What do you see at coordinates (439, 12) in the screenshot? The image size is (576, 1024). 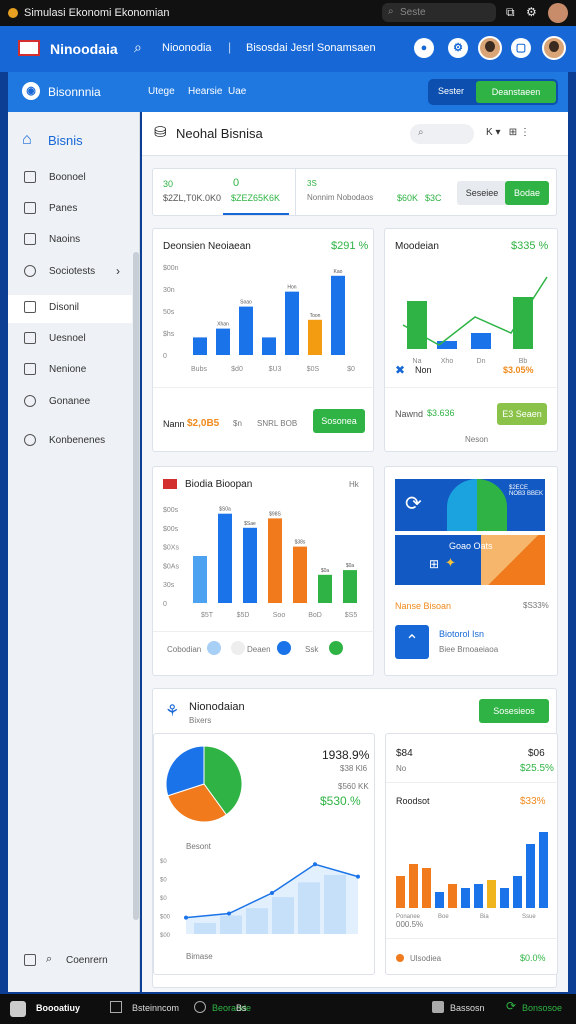 I see `window-search: ⌕ Seste` at bounding box center [439, 12].